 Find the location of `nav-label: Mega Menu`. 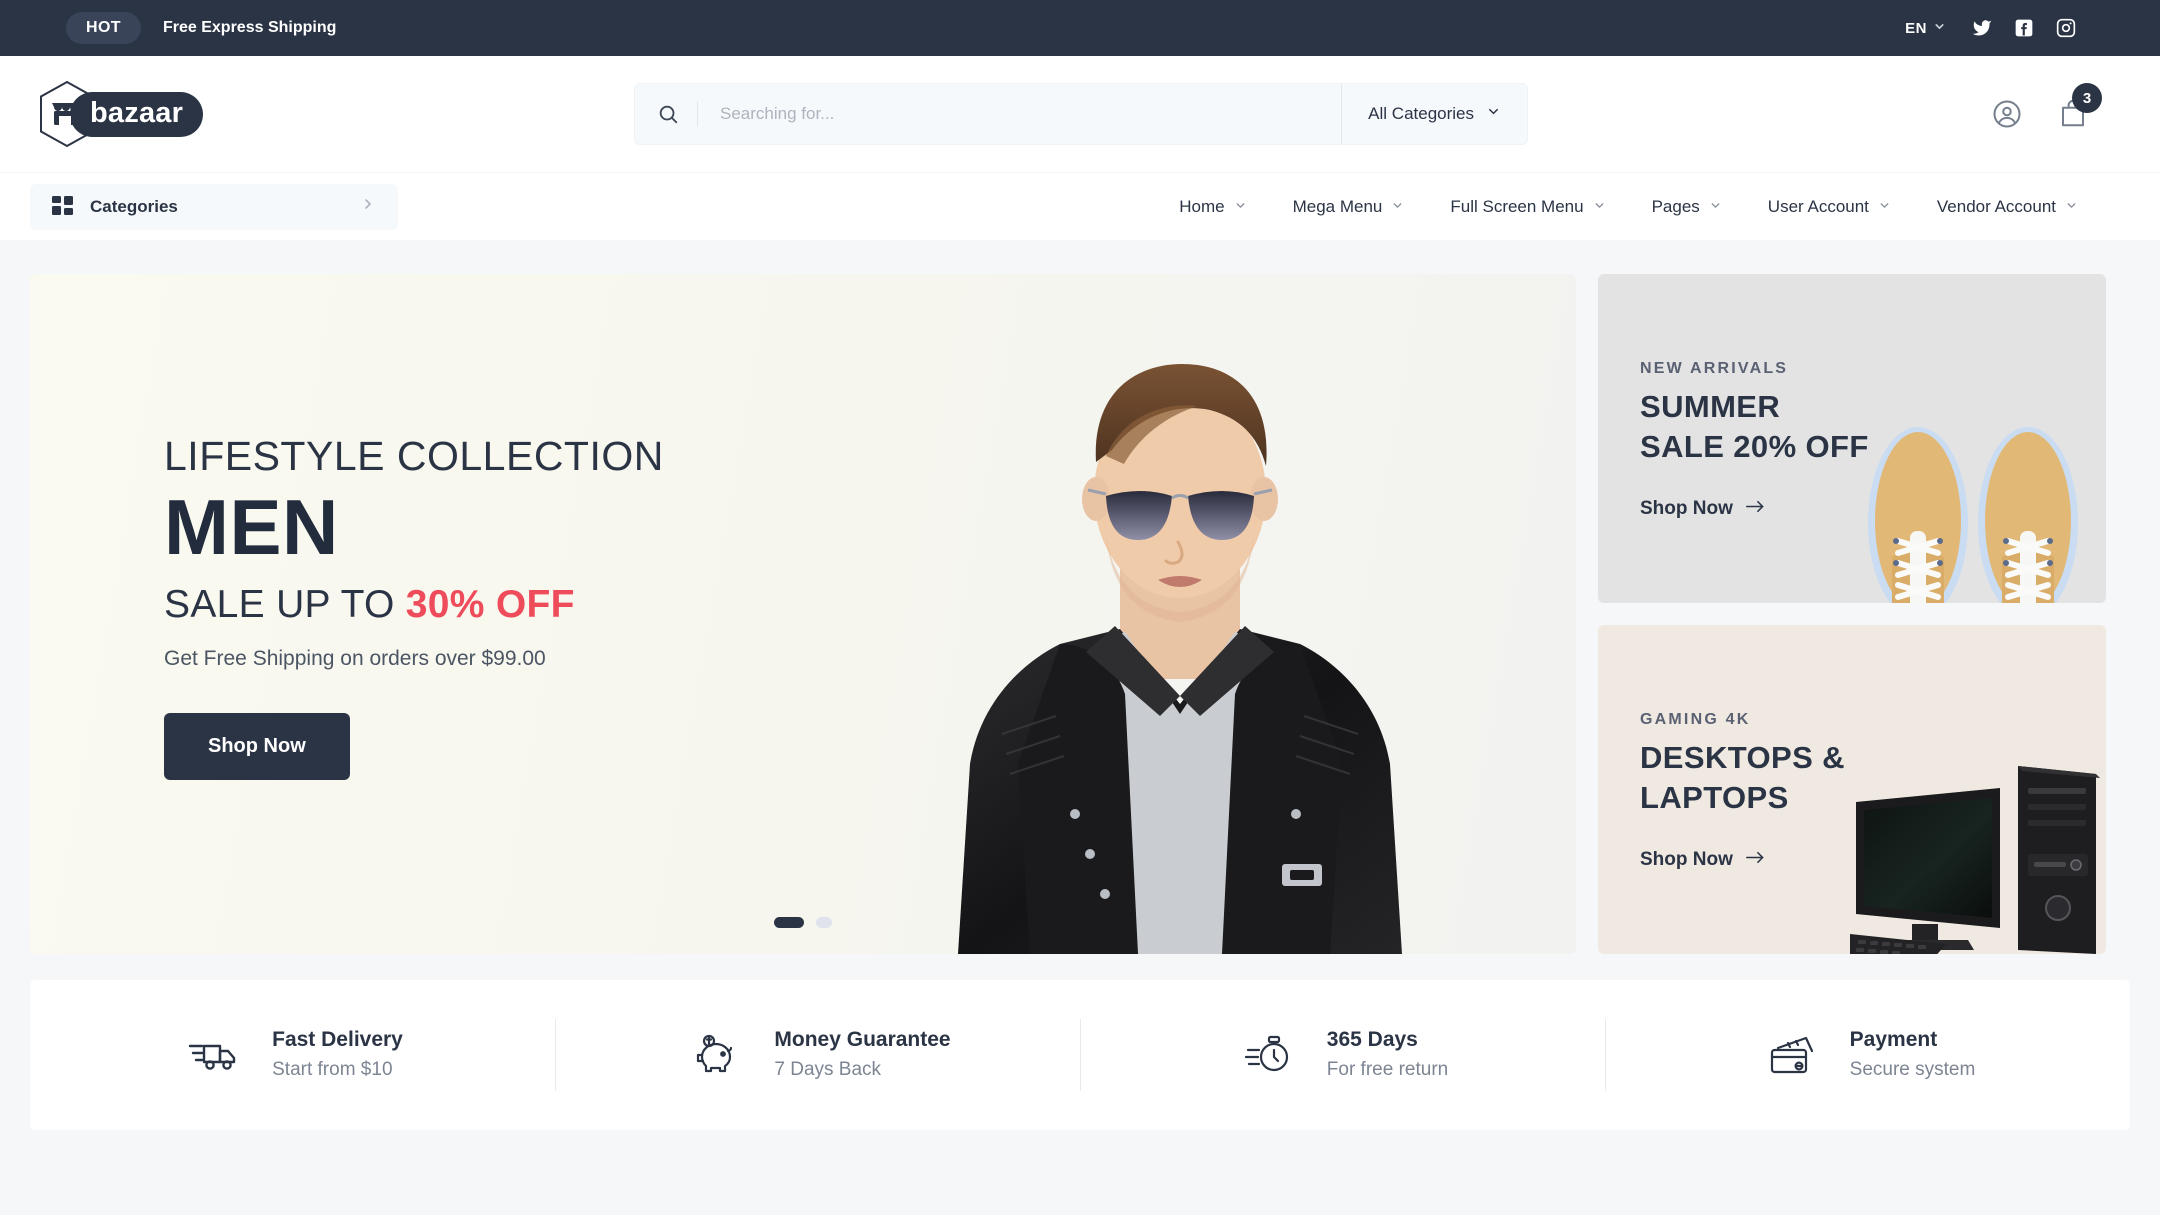

nav-label: Mega Menu is located at coordinates (1337, 206).